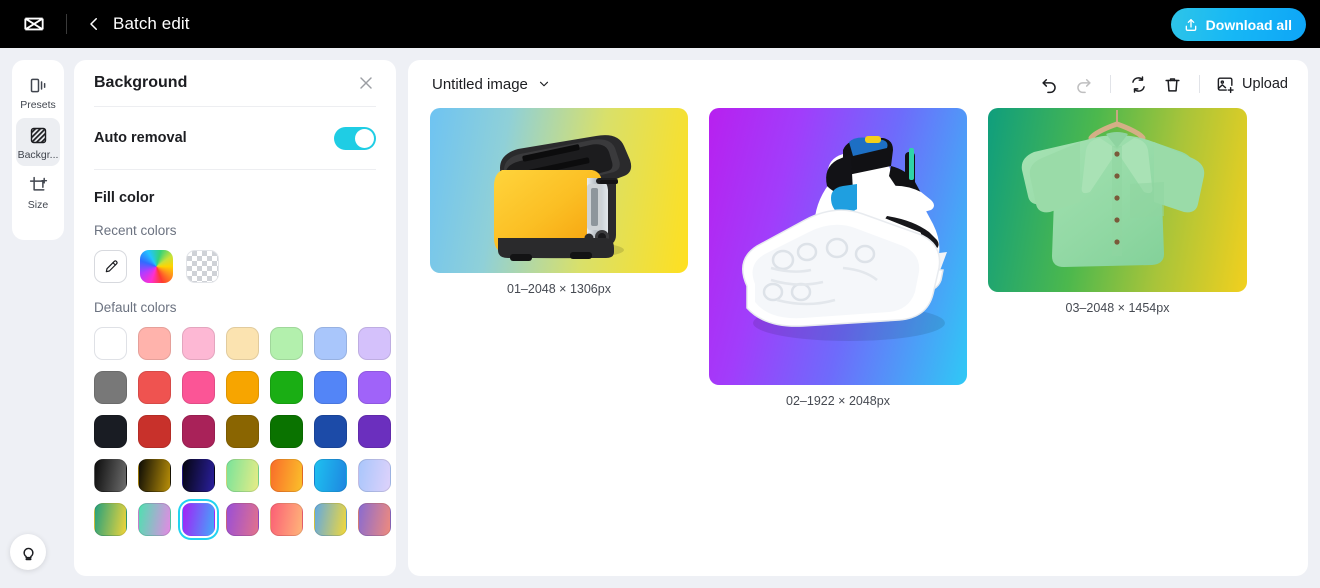 This screenshot has height=588, width=1320. I want to click on sidebar-item-size-label: Size, so click(38, 205).